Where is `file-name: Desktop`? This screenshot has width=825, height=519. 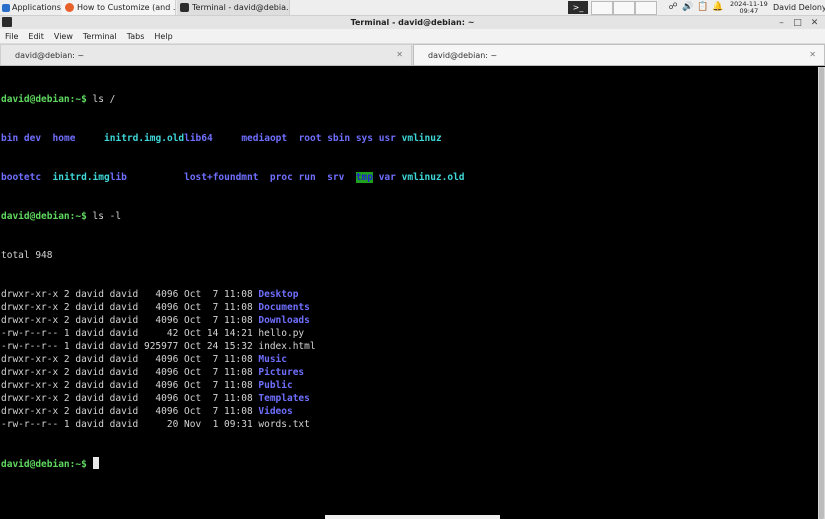 file-name: Desktop is located at coordinates (278, 294).